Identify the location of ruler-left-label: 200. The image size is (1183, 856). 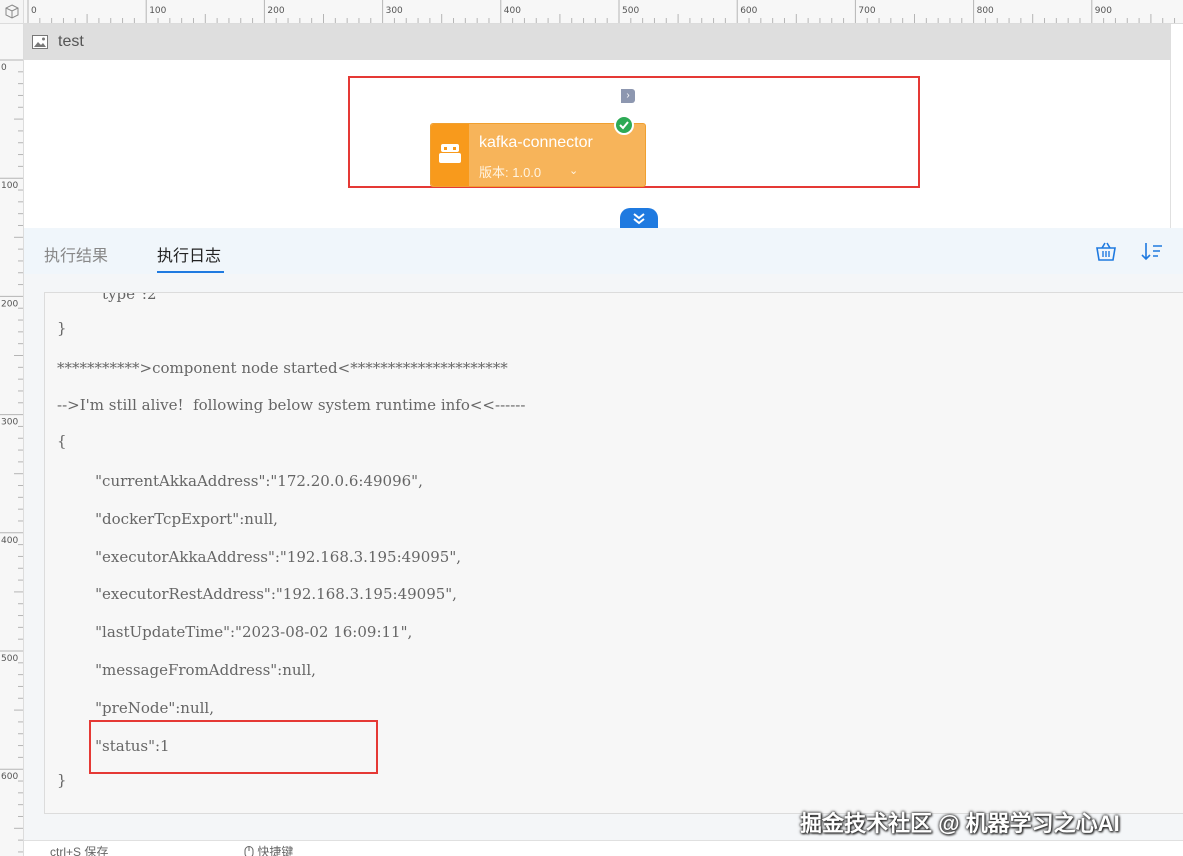
(9, 304).